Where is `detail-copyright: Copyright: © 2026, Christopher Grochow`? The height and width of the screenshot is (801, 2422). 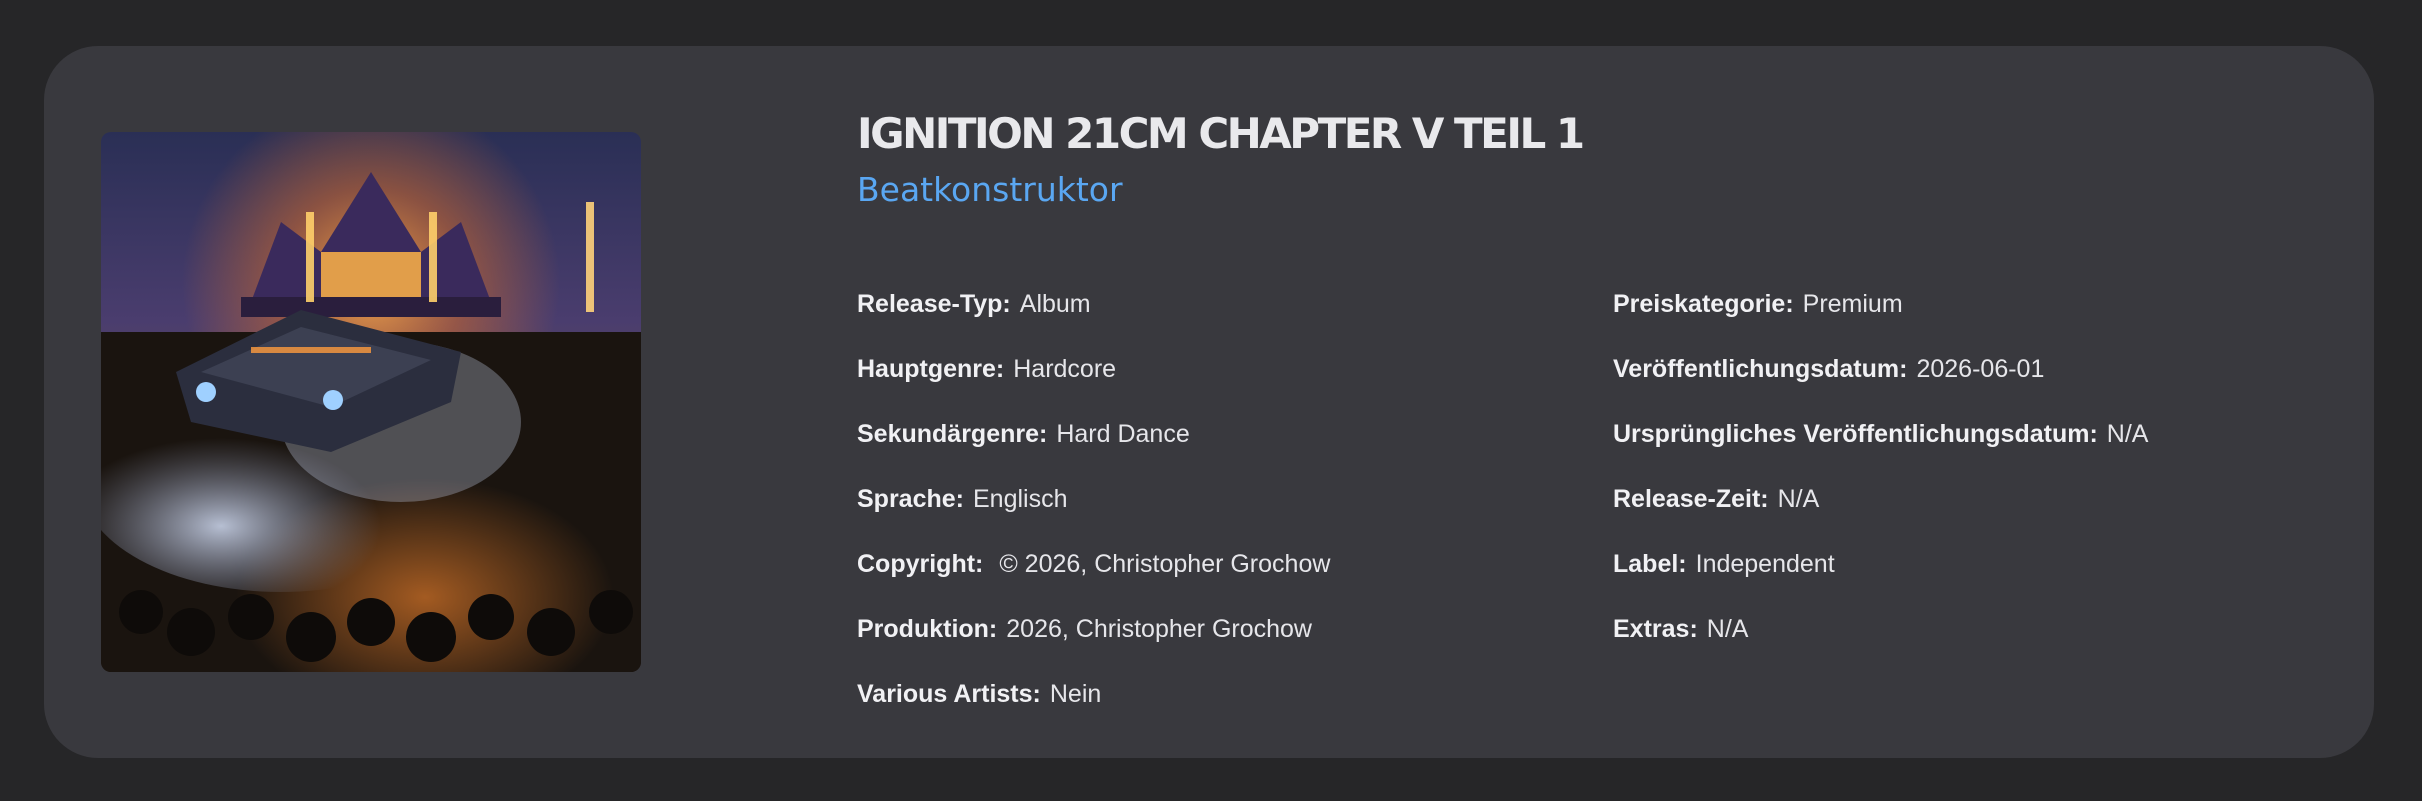 detail-copyright: Copyright: © 2026, Christopher Grochow is located at coordinates (1093, 581).